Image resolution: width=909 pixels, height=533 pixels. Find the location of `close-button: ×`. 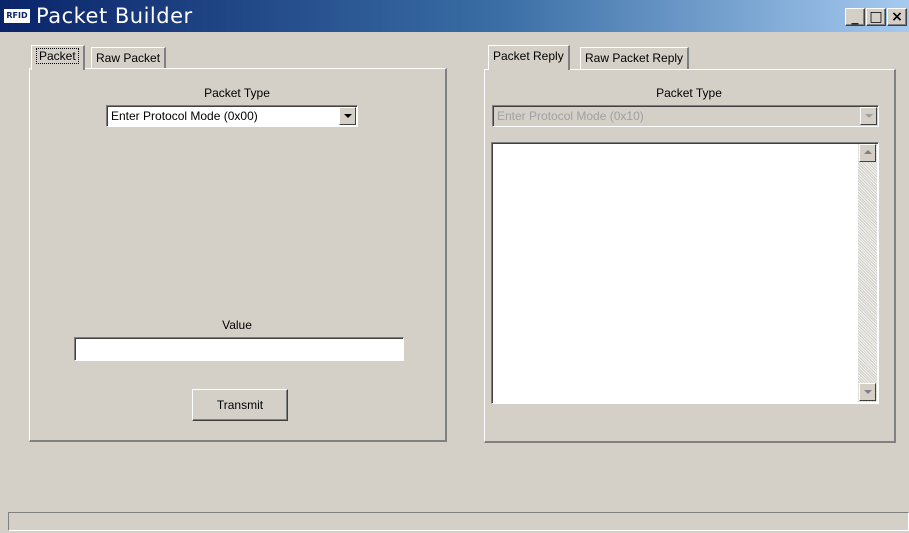

close-button: × is located at coordinates (897, 17).